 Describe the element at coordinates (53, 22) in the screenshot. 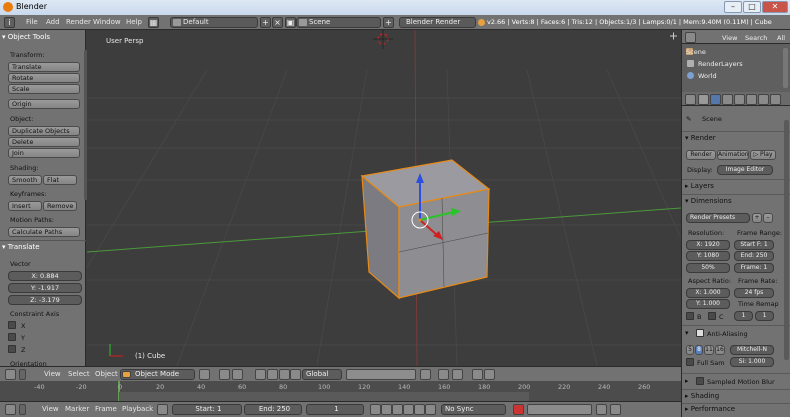

I see `menu-add: Add` at that location.